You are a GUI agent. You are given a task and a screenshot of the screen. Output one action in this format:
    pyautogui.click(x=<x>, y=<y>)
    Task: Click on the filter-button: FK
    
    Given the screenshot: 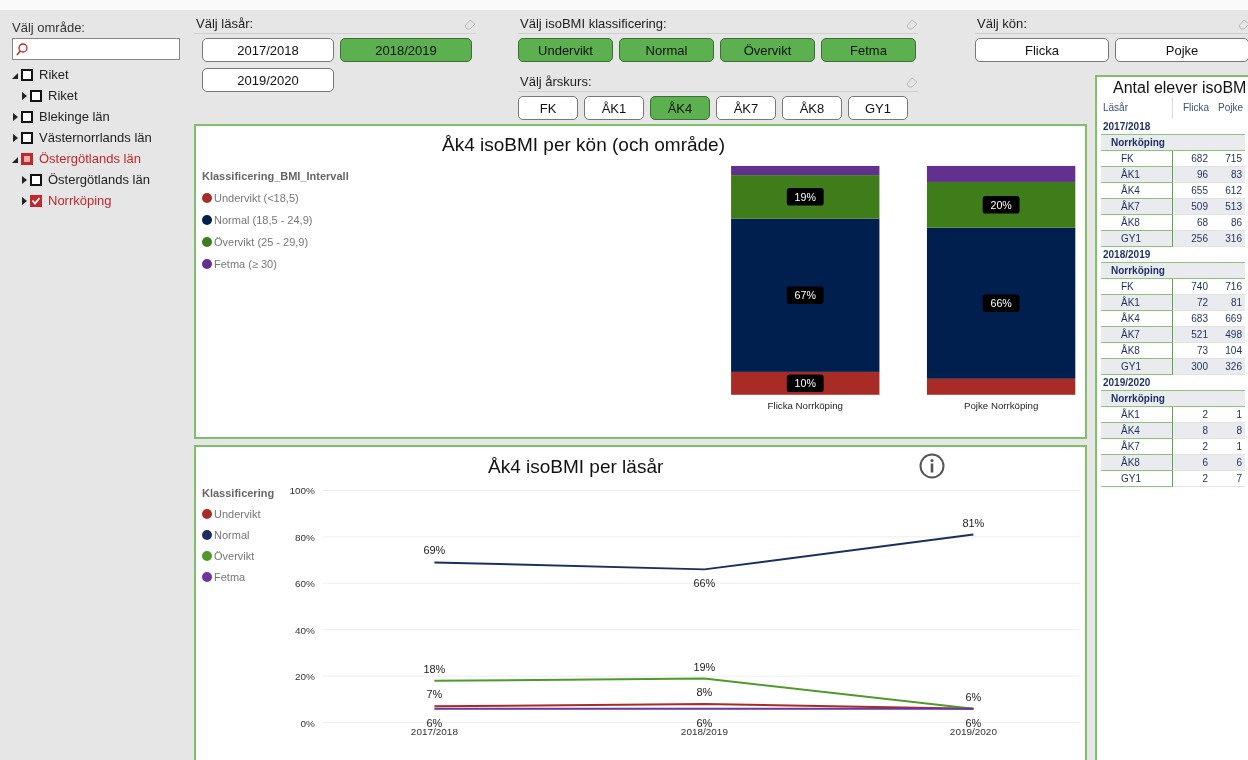 What is the action you would take?
    pyautogui.click(x=548, y=108)
    